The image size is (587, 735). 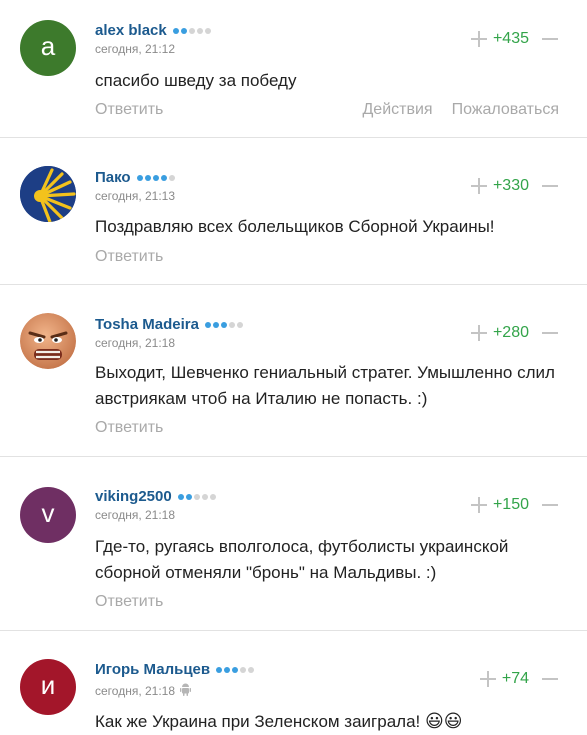 What do you see at coordinates (113, 177) in the screenshot?
I see `author-link: Пако` at bounding box center [113, 177].